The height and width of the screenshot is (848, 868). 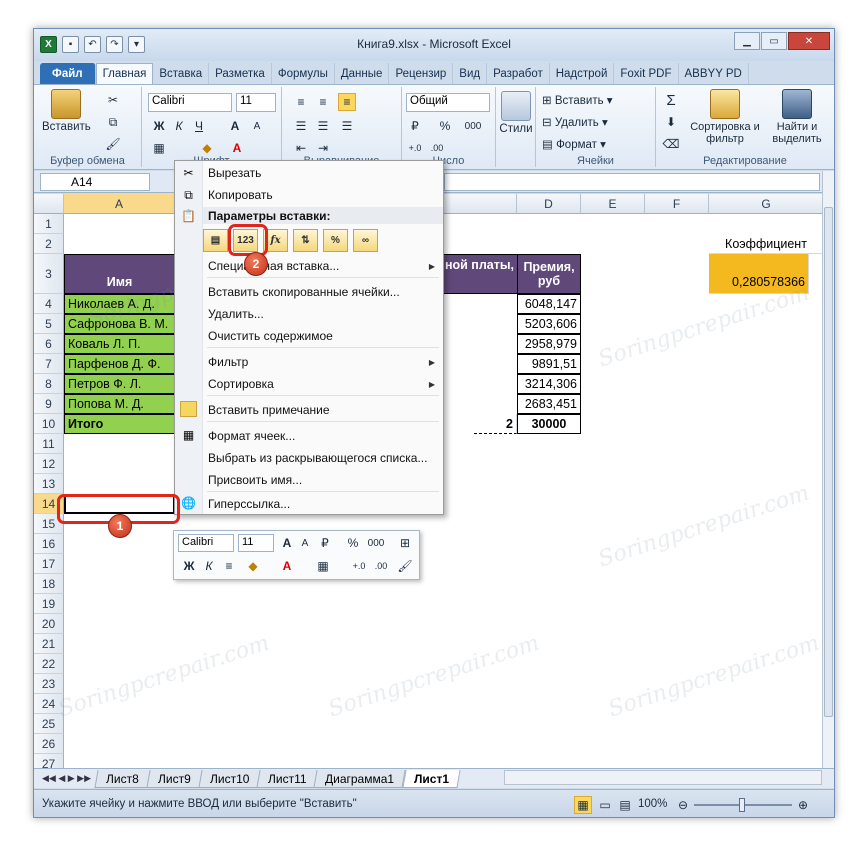 I want to click on mini-font-box: Calibri, so click(x=206, y=543).